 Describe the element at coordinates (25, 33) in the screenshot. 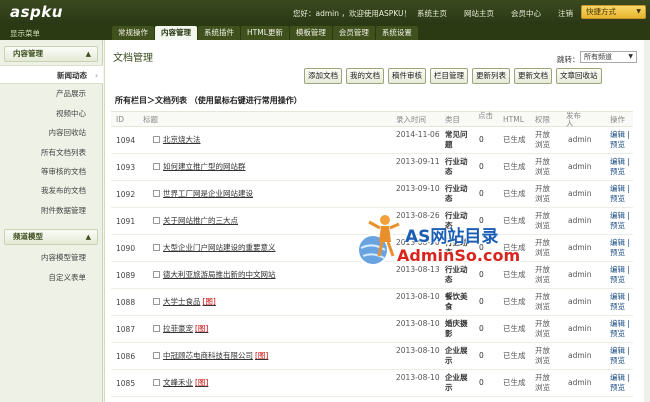

I see `show-menu-toggle: 显示菜单` at that location.